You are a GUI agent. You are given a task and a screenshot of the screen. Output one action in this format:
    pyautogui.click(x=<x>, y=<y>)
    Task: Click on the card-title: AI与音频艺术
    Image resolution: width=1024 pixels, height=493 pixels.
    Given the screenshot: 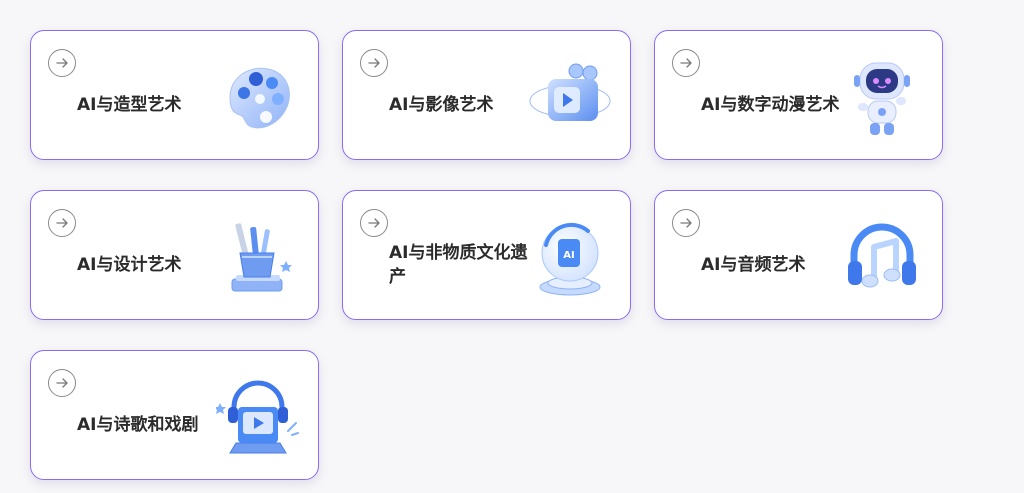 What is the action you would take?
    pyautogui.click(x=753, y=265)
    